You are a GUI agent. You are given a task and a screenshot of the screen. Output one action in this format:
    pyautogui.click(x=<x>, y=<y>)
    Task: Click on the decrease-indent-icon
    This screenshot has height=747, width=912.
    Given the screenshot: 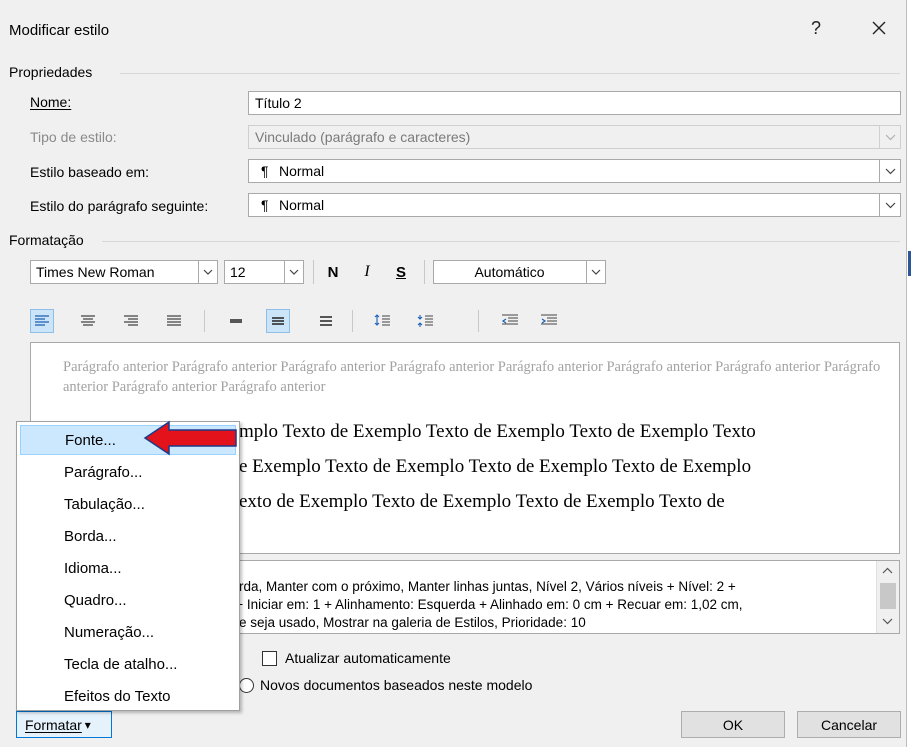 What is the action you would take?
    pyautogui.click(x=509, y=319)
    